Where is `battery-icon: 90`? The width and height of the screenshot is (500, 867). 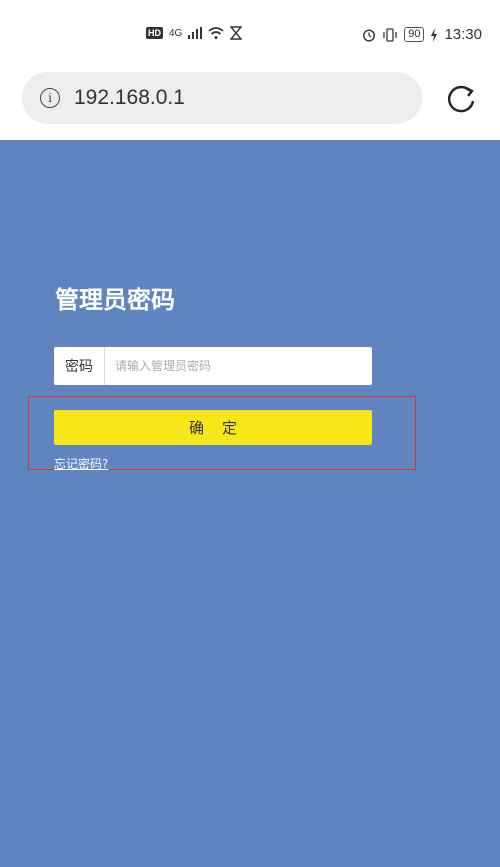 battery-icon: 90 is located at coordinates (414, 34).